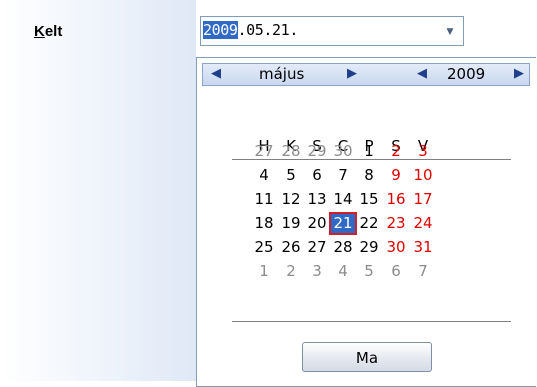 The image size is (537, 387). I want to click on date-selected-year: 2009, so click(220, 30).